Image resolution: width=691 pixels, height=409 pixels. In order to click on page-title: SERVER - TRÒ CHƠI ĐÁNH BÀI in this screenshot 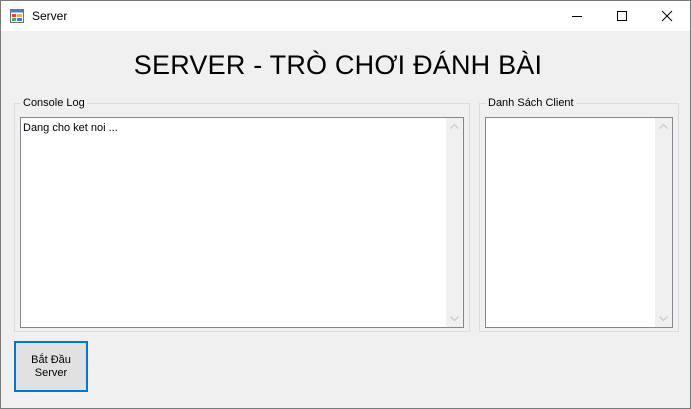, I will do `click(338, 65)`.